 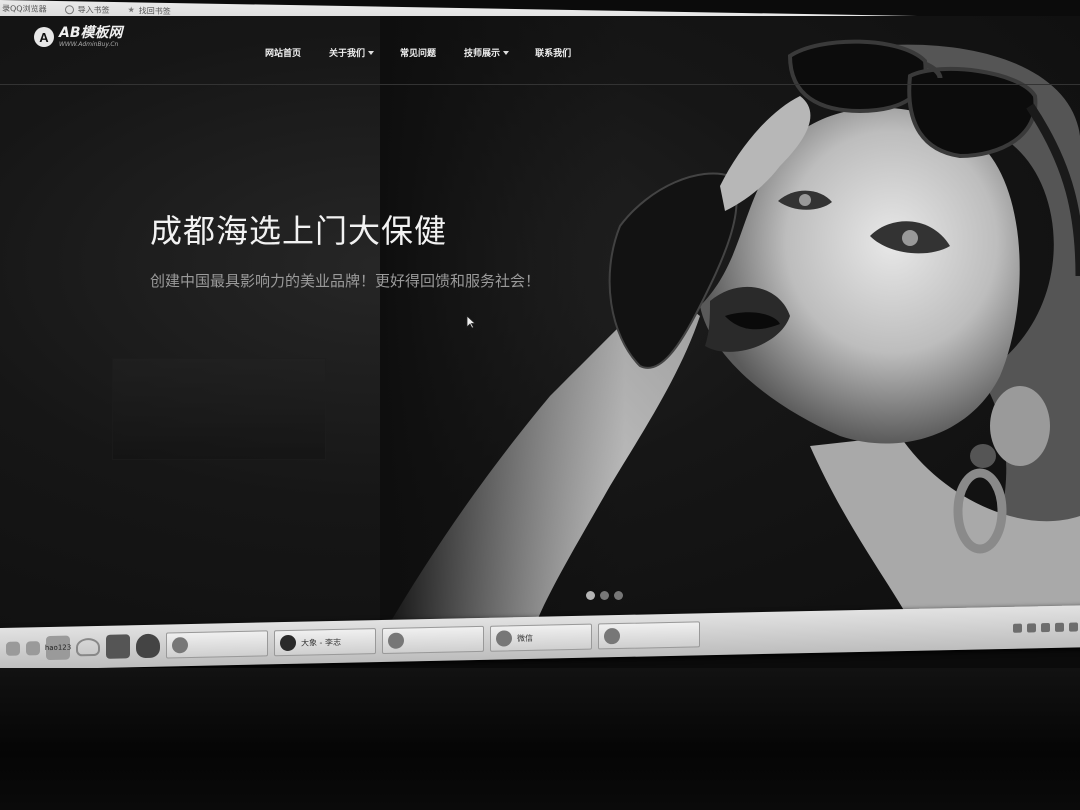 What do you see at coordinates (482, 54) in the screenshot?
I see `nav-label: 技师展示` at bounding box center [482, 54].